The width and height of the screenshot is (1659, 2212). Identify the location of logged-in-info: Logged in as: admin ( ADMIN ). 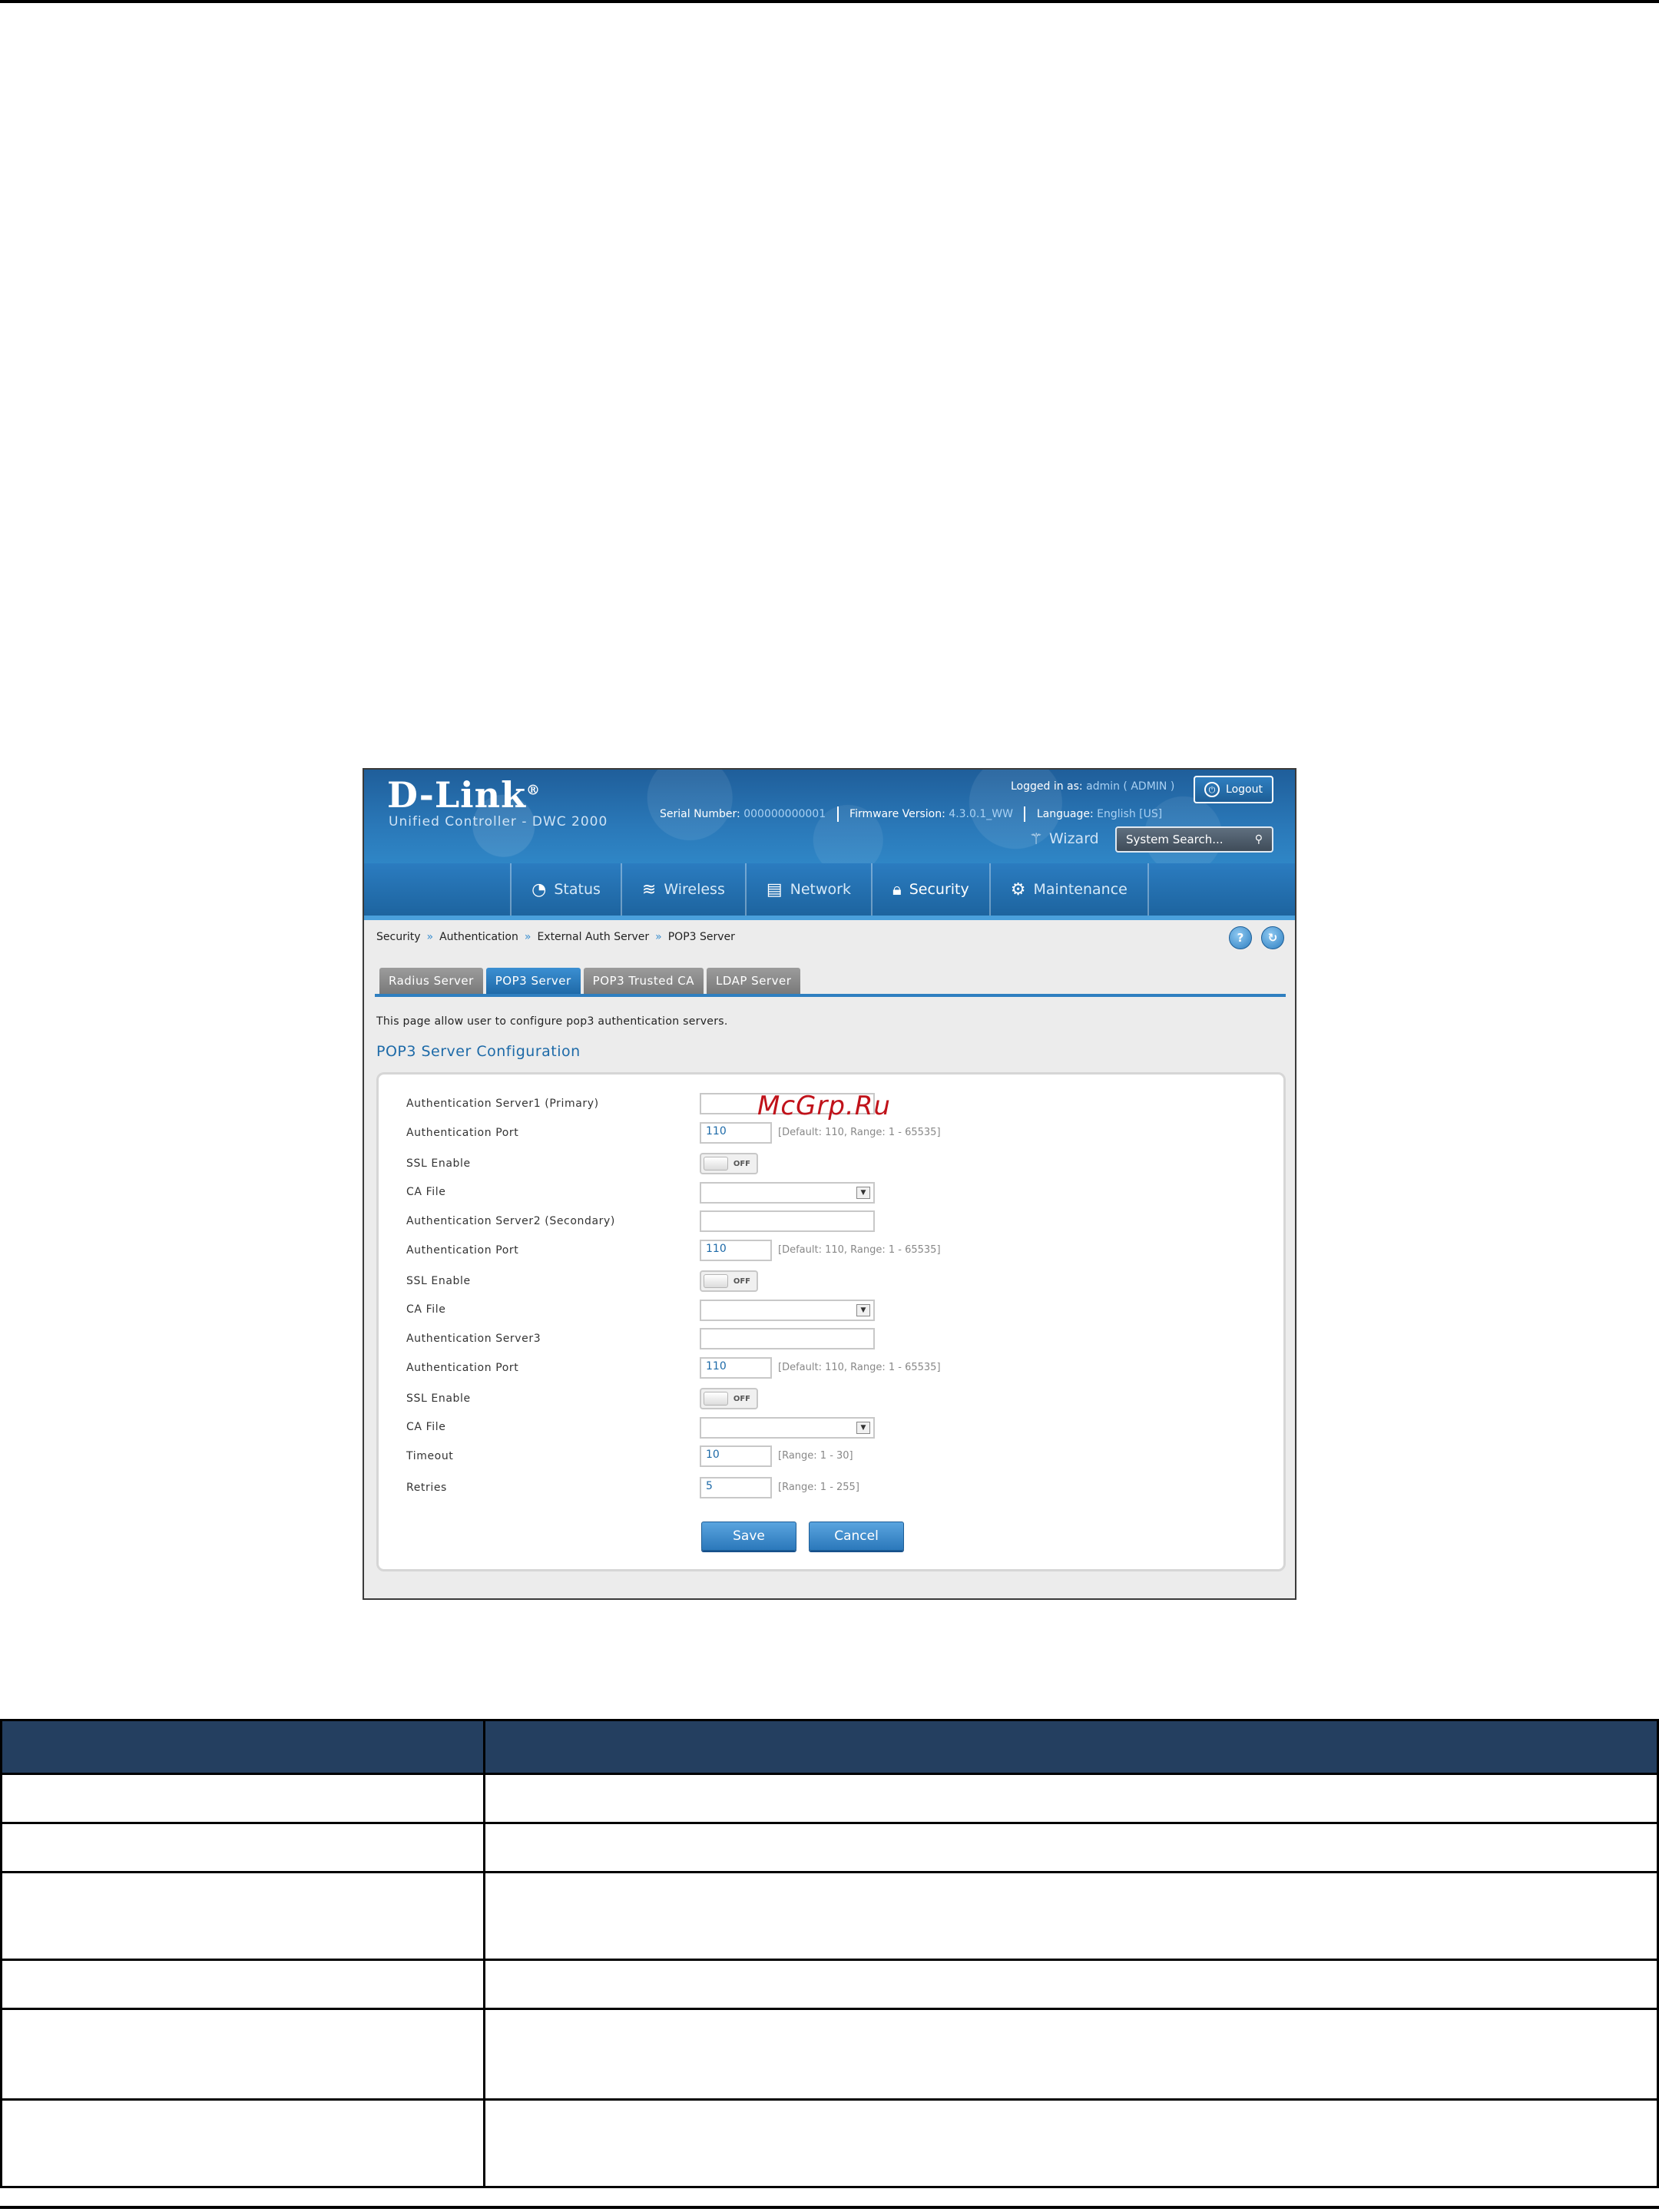
(1093, 786).